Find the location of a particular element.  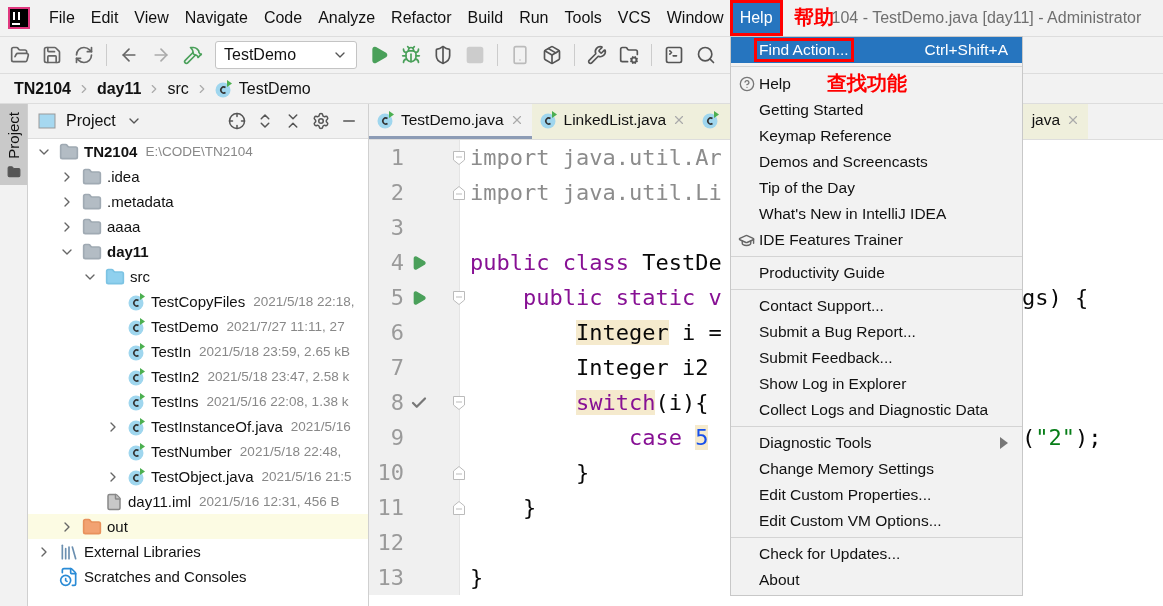

menu-item: View is located at coordinates (151, 18).